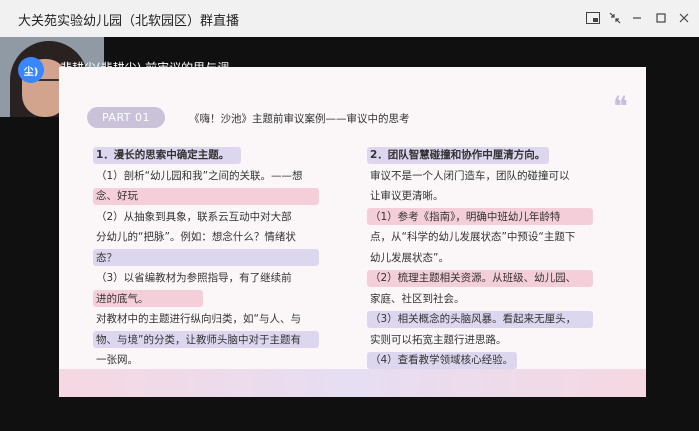 The height and width of the screenshot is (431, 699). Describe the element at coordinates (684, 18) in the screenshot. I see `close-icon` at that location.